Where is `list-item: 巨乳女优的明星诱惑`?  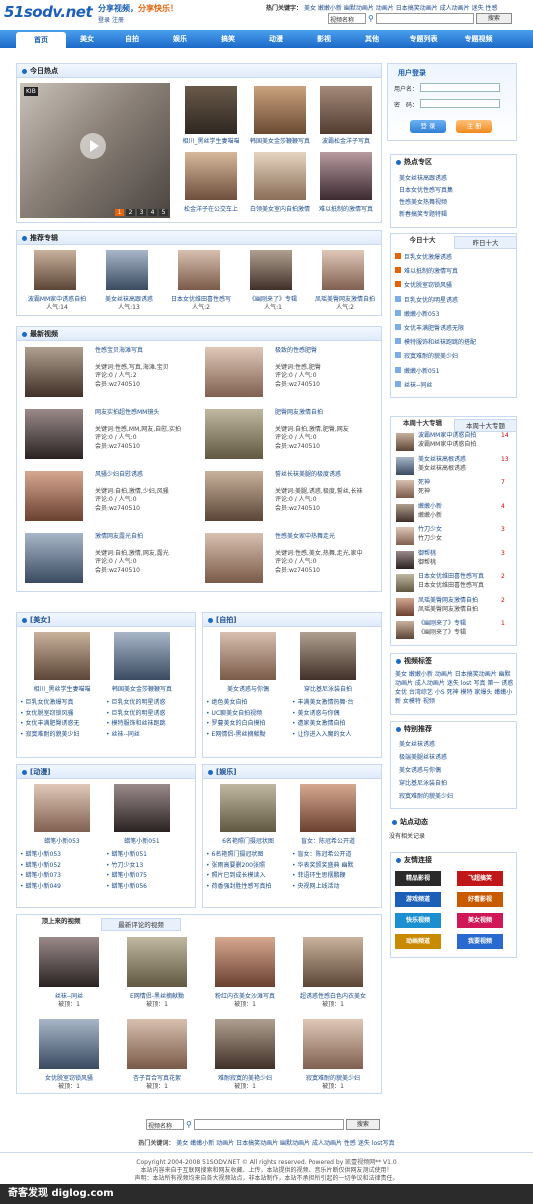
list-item: 巨乳女优的明星诱惑 is located at coordinates (149, 714).